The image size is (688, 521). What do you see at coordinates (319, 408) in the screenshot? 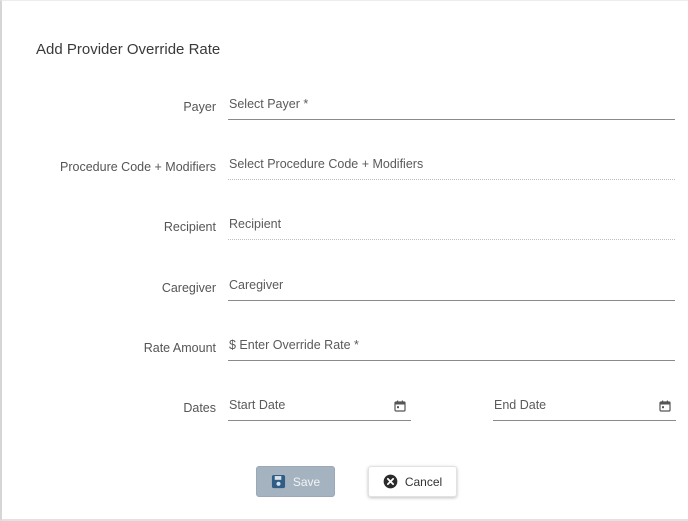
I see `start-date-input: Start Date` at bounding box center [319, 408].